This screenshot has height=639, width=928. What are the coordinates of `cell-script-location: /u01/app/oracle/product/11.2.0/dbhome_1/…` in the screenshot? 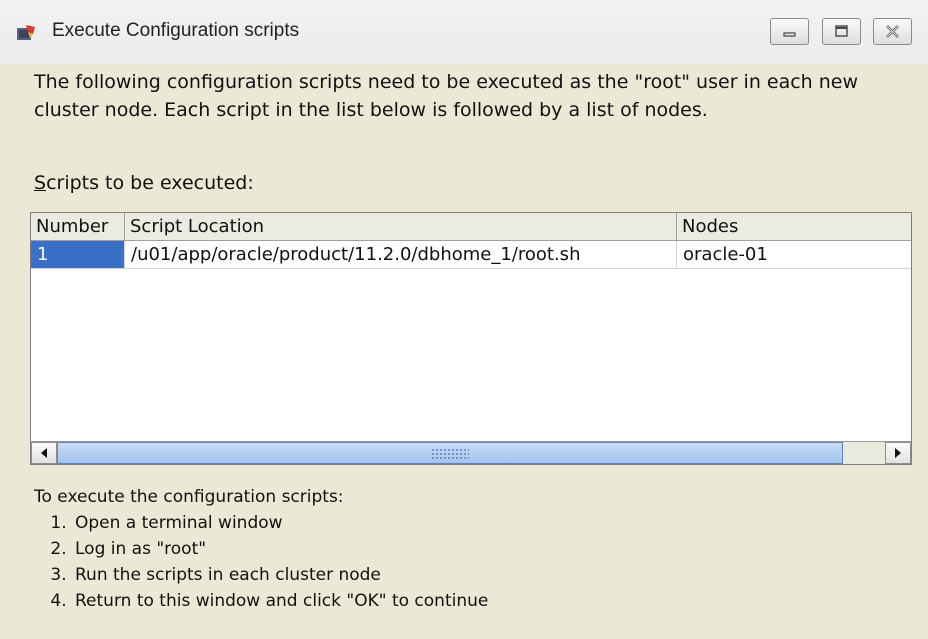 It's located at (401, 255).